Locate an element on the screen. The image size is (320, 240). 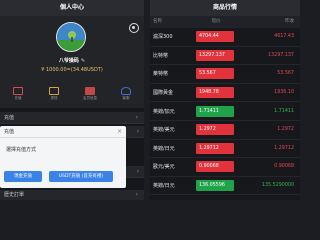
modal-subtitle: 選擇充值方式 is located at coordinates (21, 150).